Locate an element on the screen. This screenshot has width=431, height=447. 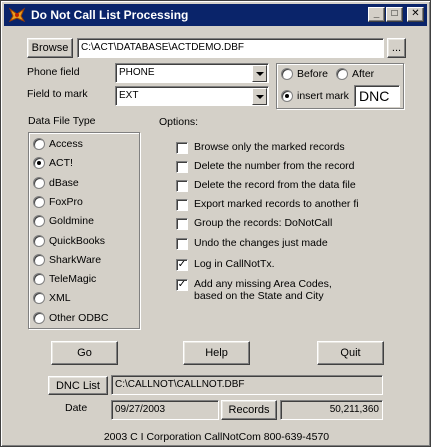
data-file-type-option-label: TeleMagic is located at coordinates (73, 279).